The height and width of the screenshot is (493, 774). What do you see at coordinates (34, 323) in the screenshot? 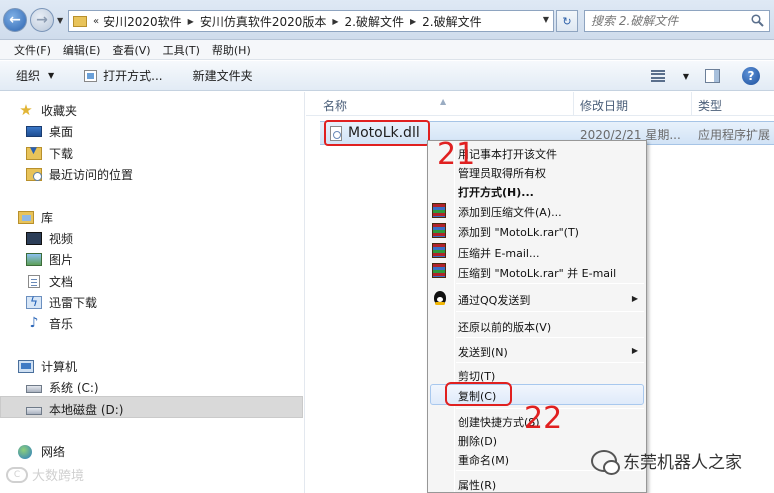
I see `music-note-icon: ♪` at bounding box center [34, 323].